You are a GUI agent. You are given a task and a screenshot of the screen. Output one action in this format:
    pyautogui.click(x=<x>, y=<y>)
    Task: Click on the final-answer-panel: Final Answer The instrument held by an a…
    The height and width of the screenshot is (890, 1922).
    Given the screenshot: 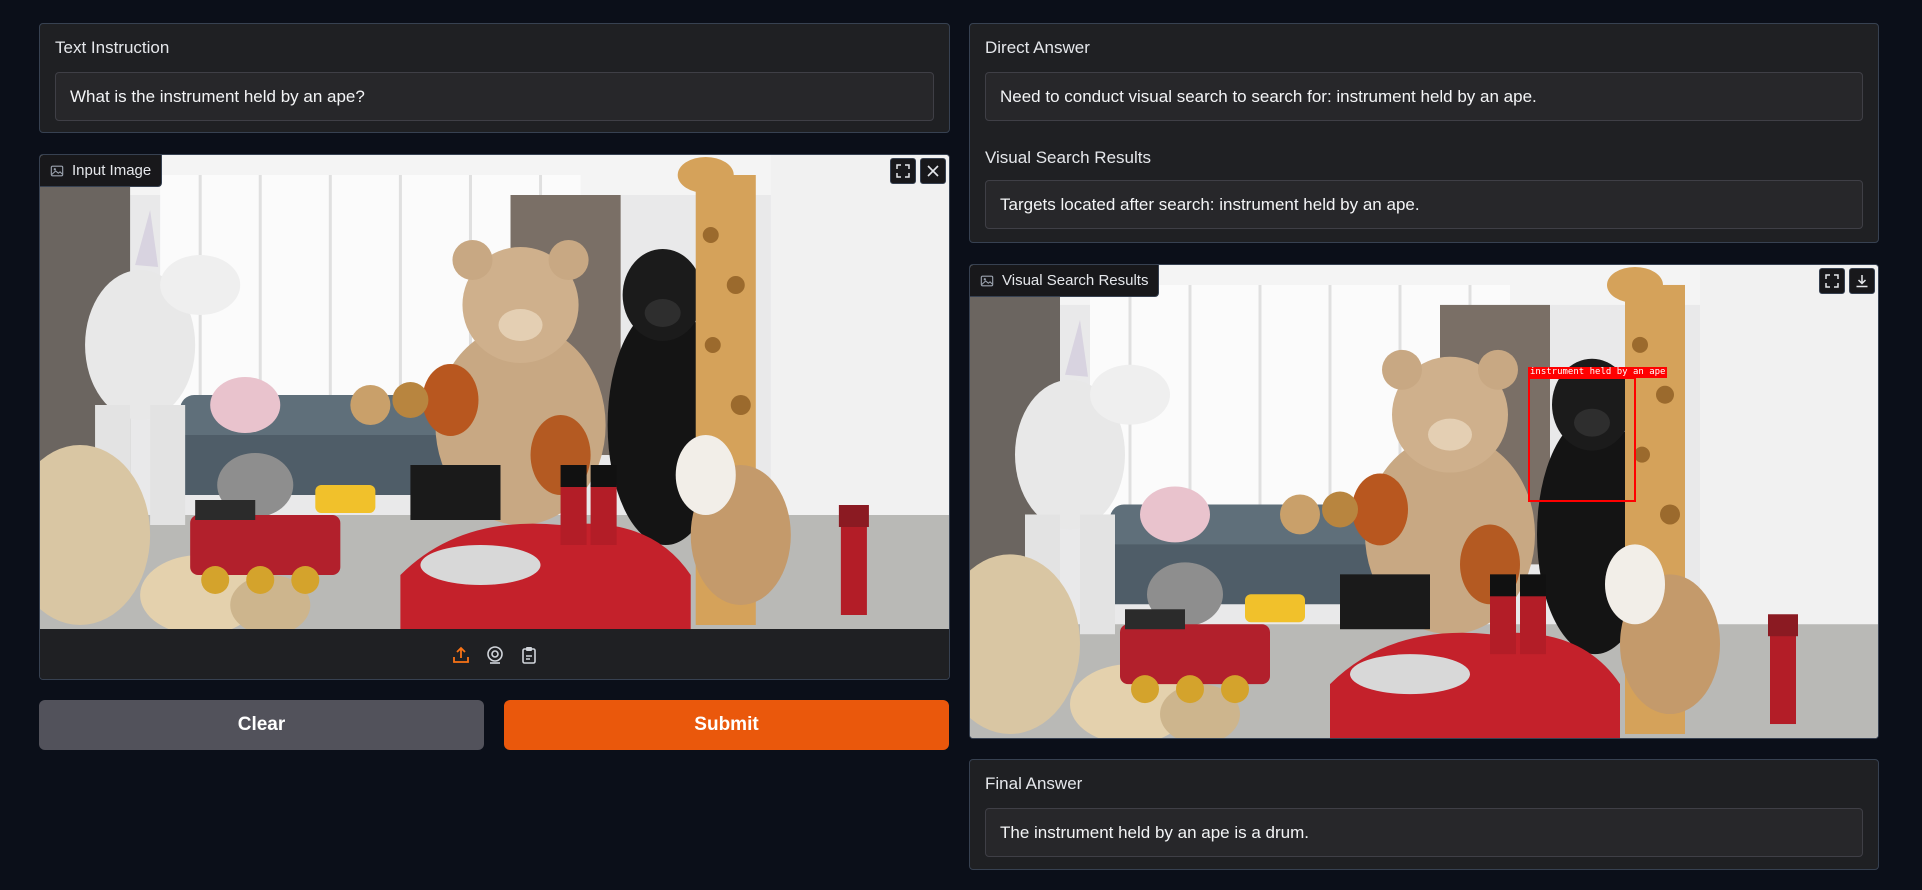 What is the action you would take?
    pyautogui.click(x=1424, y=814)
    